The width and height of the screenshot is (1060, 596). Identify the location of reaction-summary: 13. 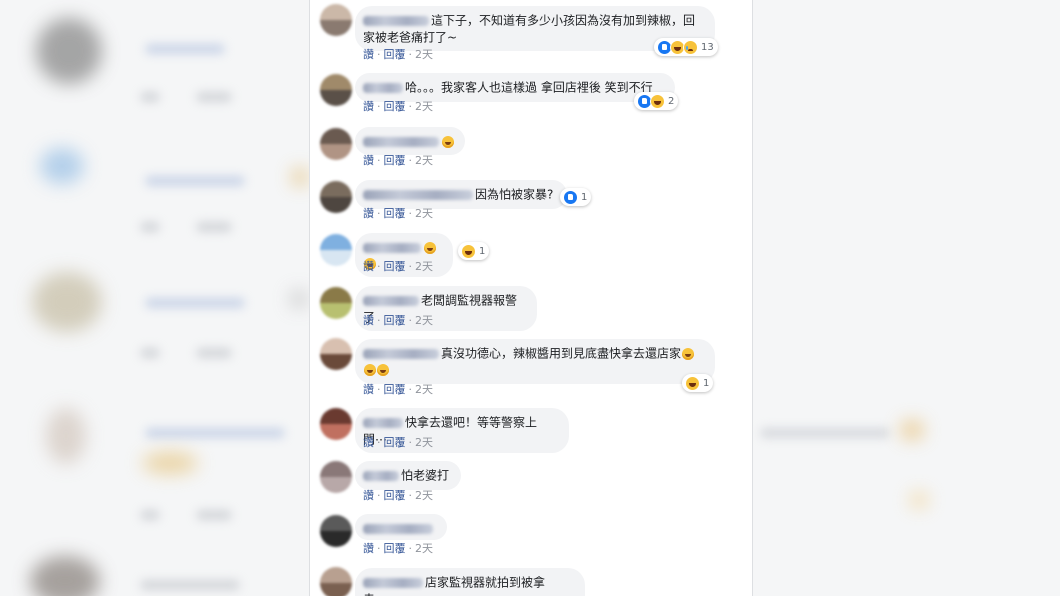
(686, 47).